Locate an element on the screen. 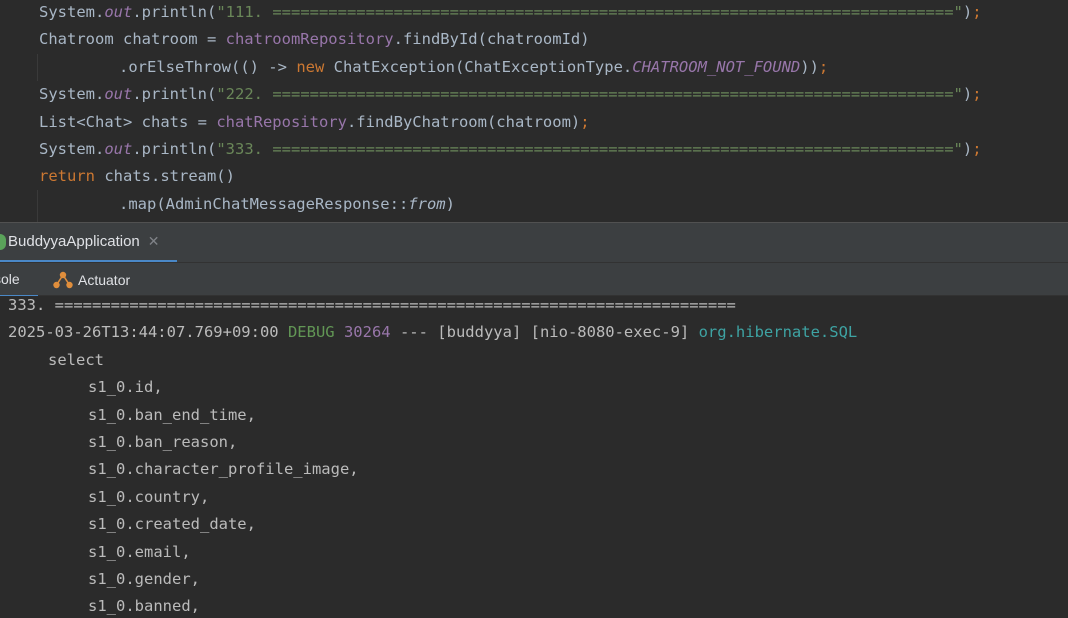  console-line-token: DEBUG is located at coordinates (315, 332).